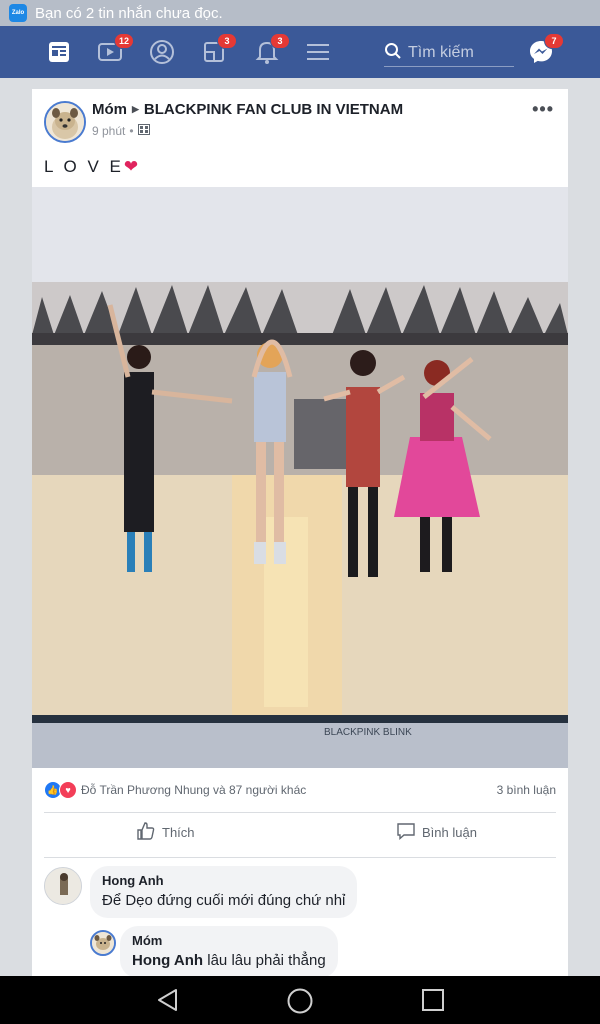 The width and height of the screenshot is (600, 1024). Describe the element at coordinates (143, 131) in the screenshot. I see `group-privacy-icon` at that location.